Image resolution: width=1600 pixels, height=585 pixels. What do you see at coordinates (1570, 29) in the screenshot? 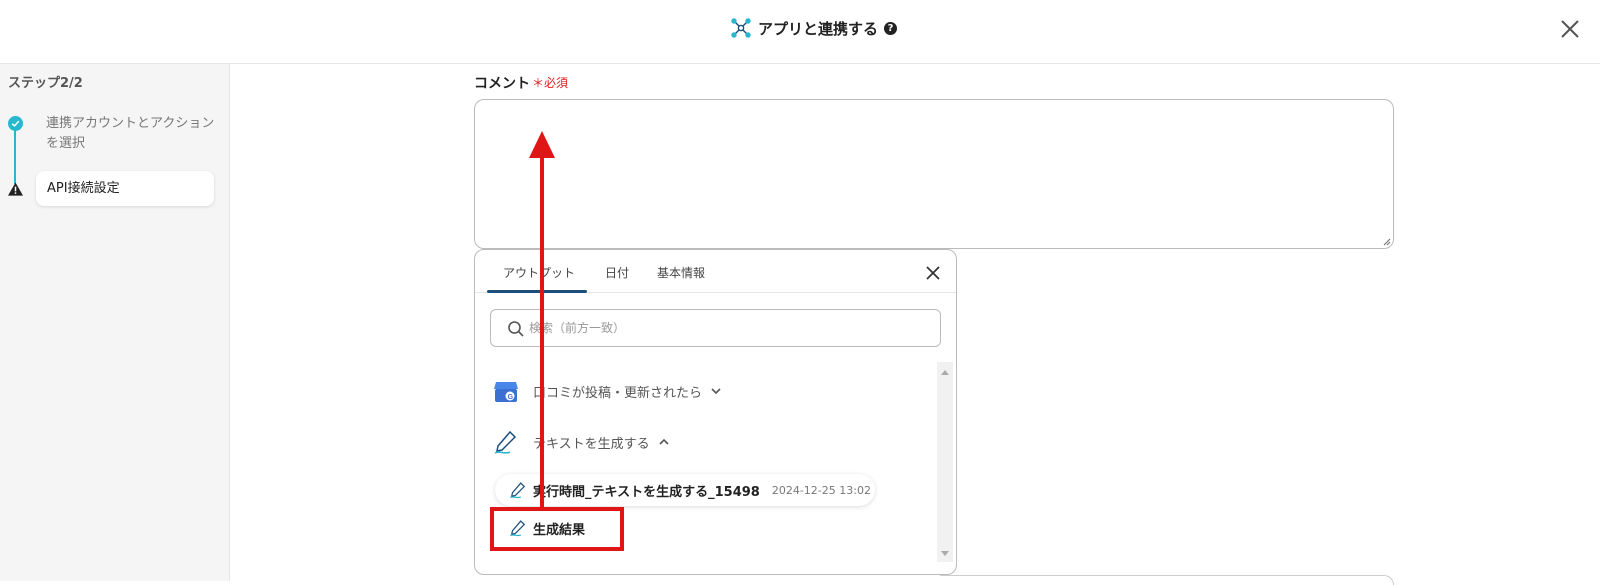
I see `close-icon` at bounding box center [1570, 29].